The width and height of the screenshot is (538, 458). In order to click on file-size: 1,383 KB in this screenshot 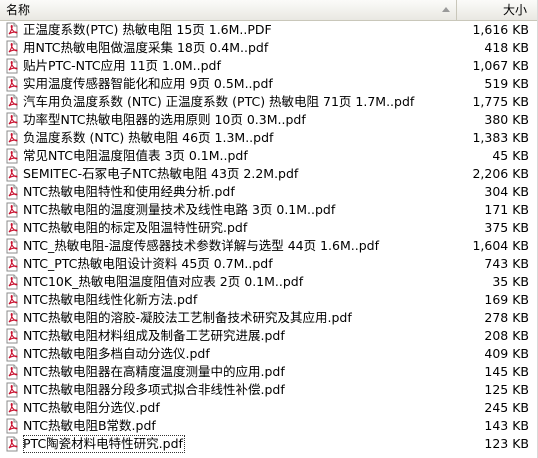, I will do `click(500, 137)`.